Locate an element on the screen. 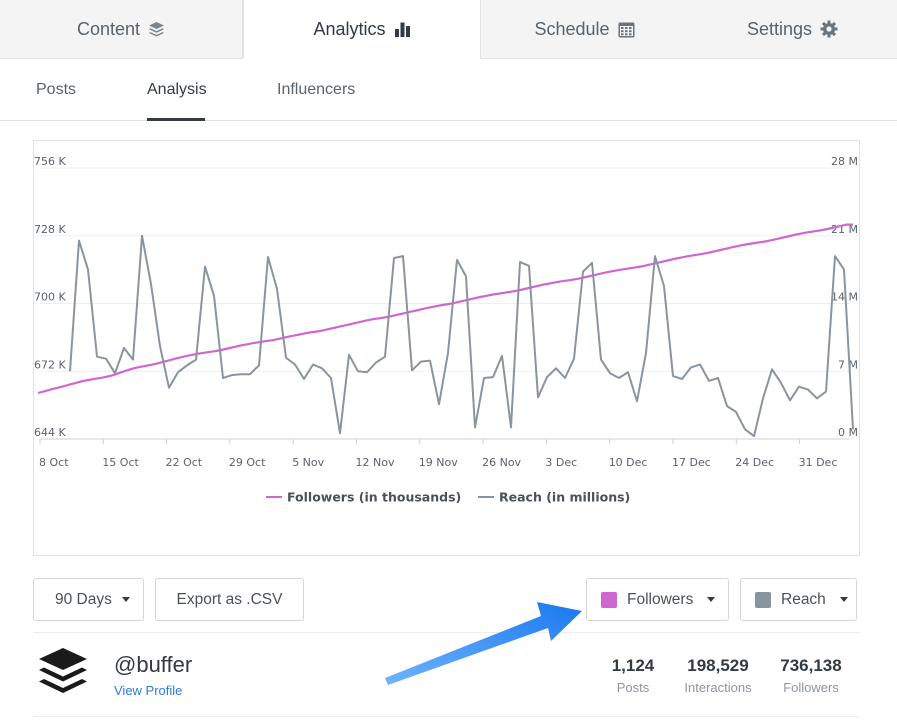  sub-tab-bar: Posts Analysis Influencers is located at coordinates (448, 90).